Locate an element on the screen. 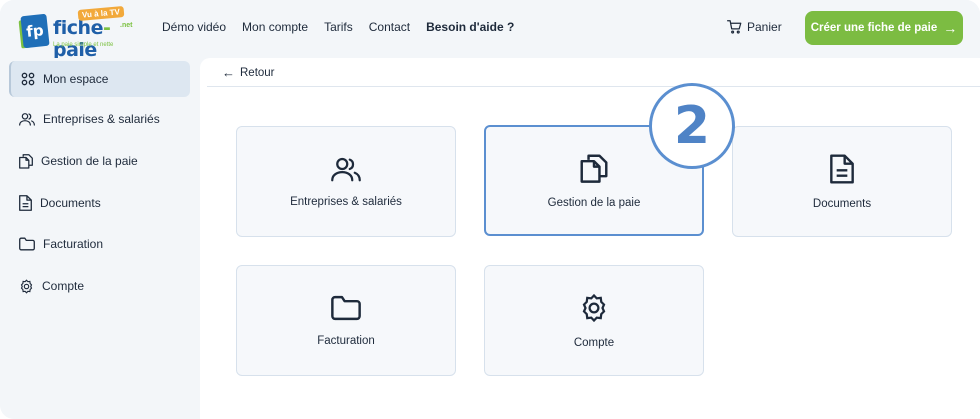 This screenshot has height=419, width=980. sidebar-item-label: Compte is located at coordinates (63, 286).